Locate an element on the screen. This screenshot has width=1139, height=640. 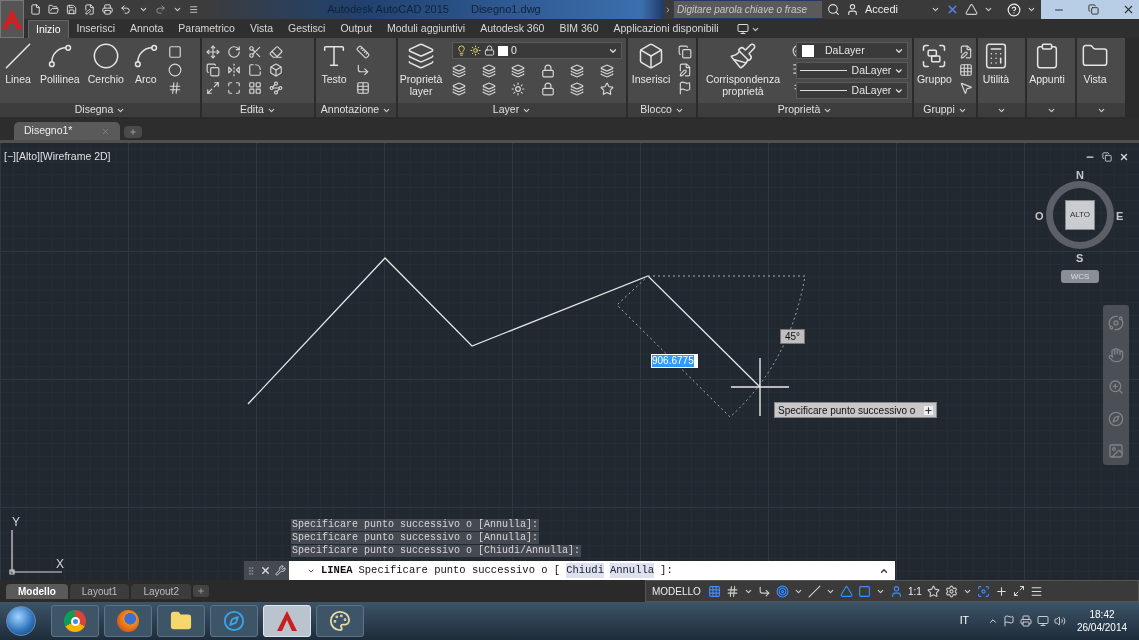
dropdown: 0 is located at coordinates (537, 50).